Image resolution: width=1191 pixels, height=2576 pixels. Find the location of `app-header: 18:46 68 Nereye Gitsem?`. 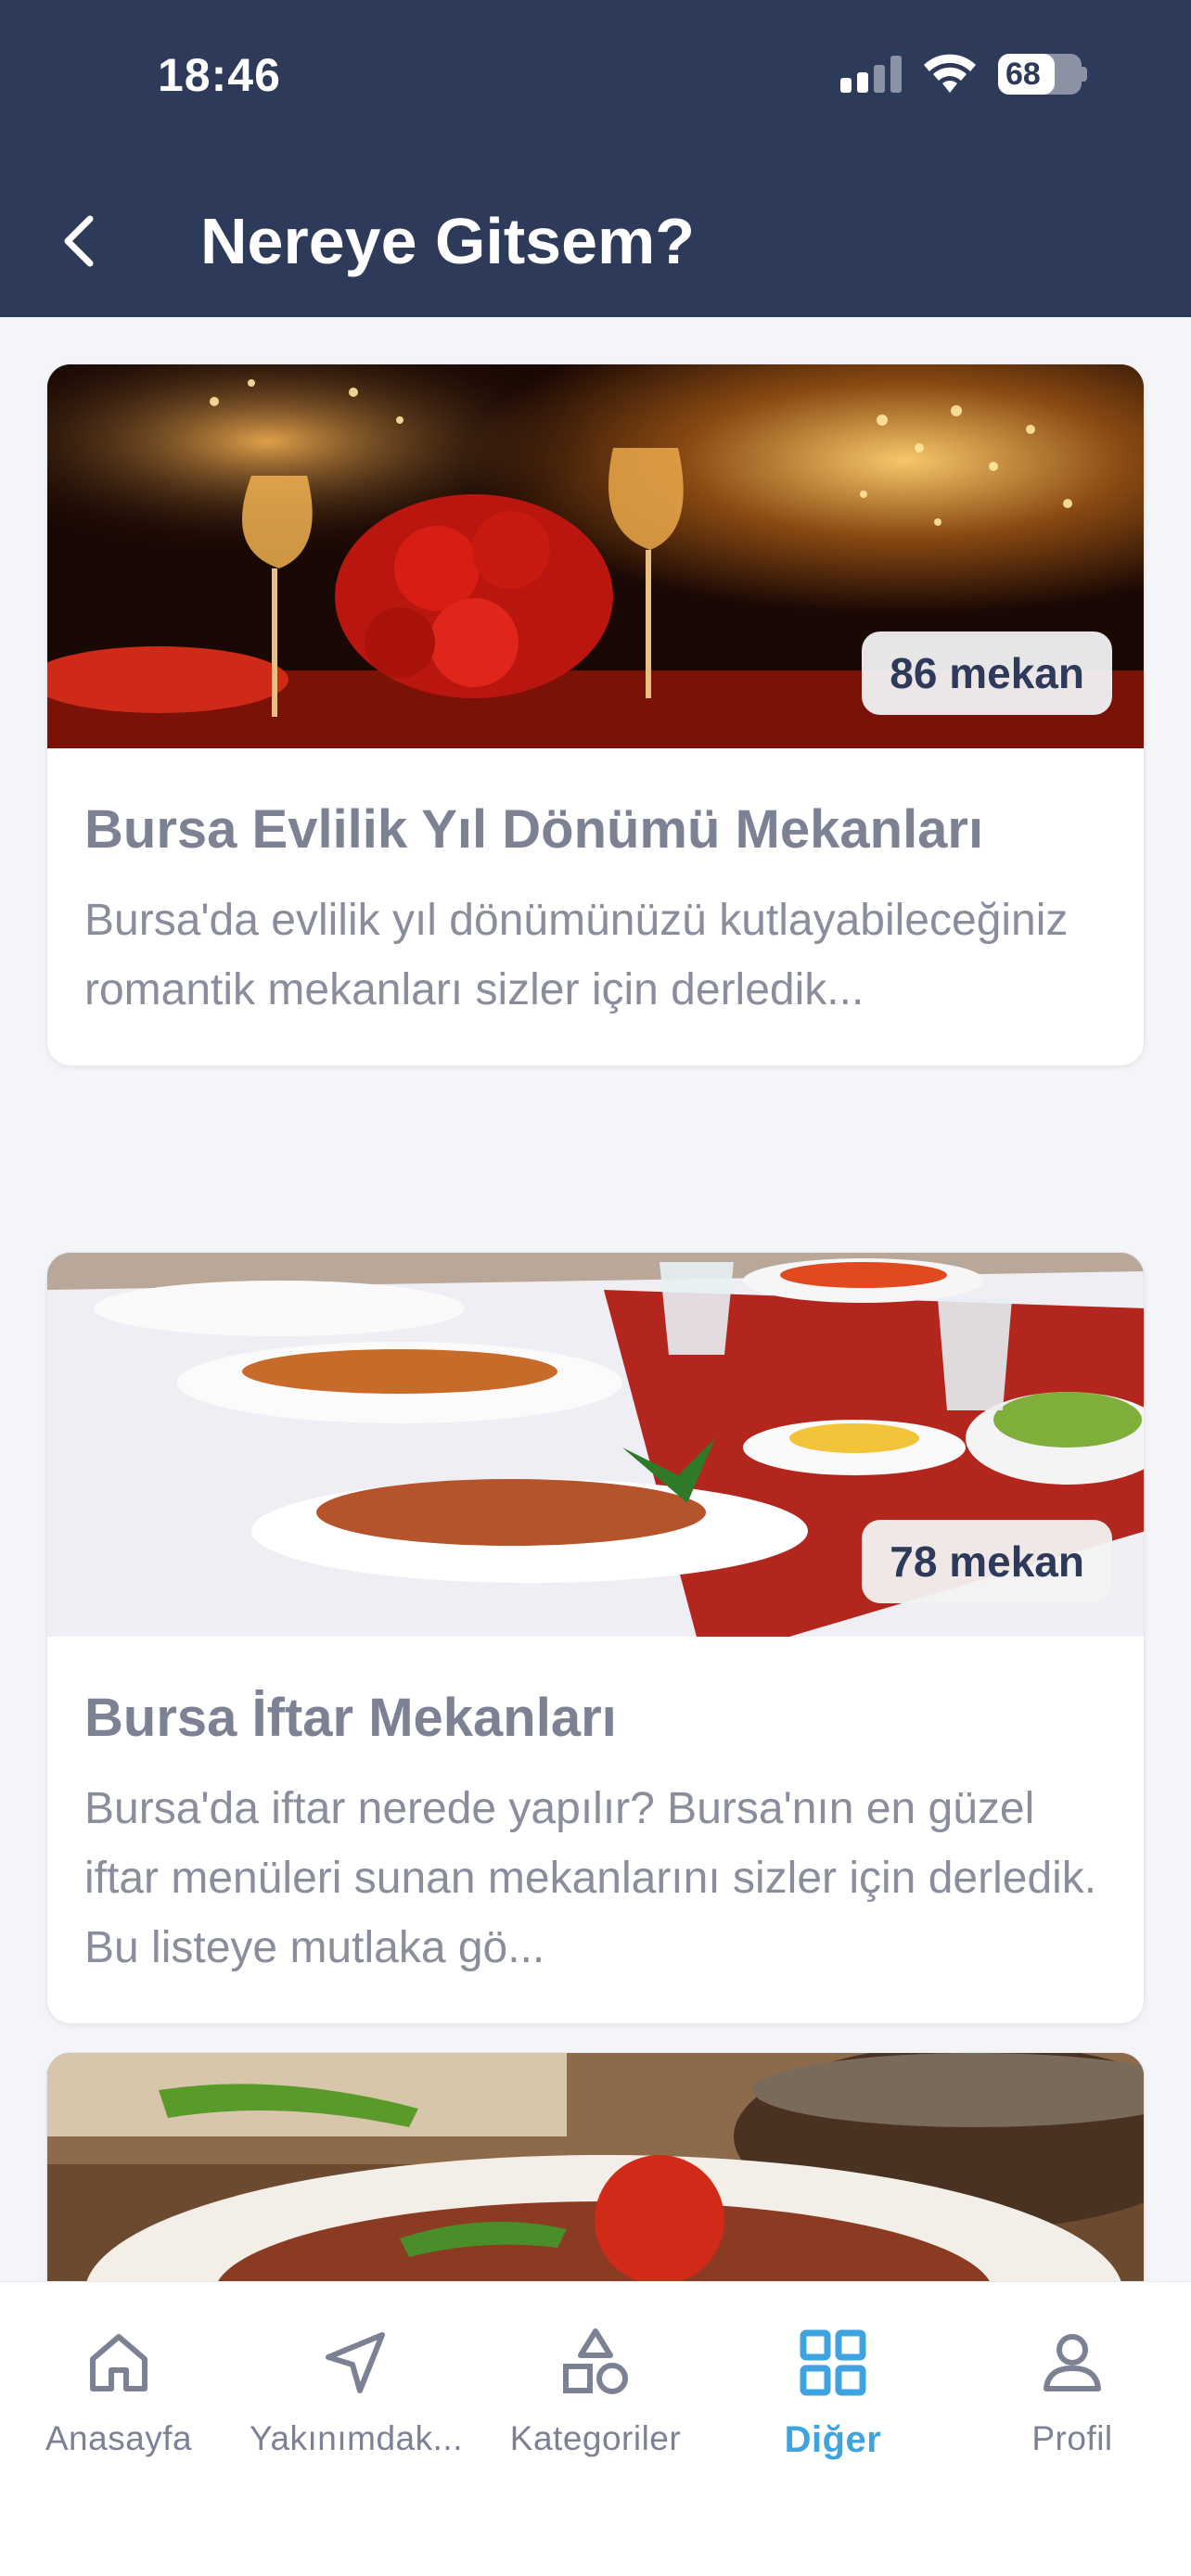

app-header: 18:46 68 Nereye Gitsem? is located at coordinates (595, 158).